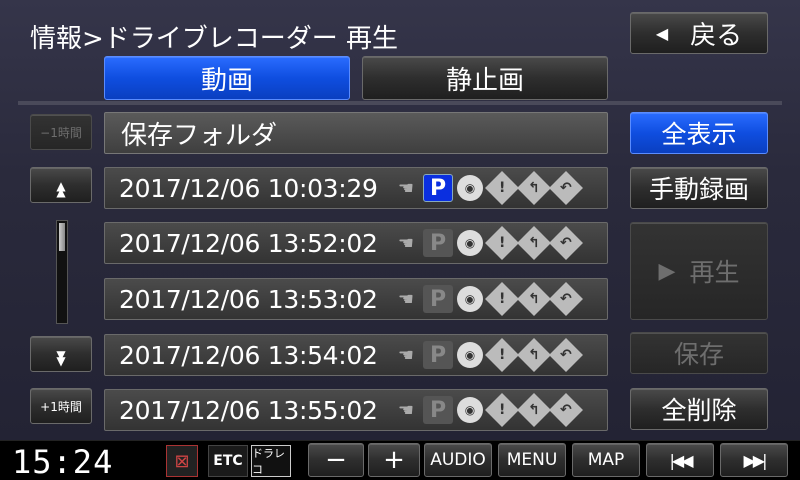 The image size is (800, 480). I want to click on disc-disabled-icon: ⊠, so click(182, 461).